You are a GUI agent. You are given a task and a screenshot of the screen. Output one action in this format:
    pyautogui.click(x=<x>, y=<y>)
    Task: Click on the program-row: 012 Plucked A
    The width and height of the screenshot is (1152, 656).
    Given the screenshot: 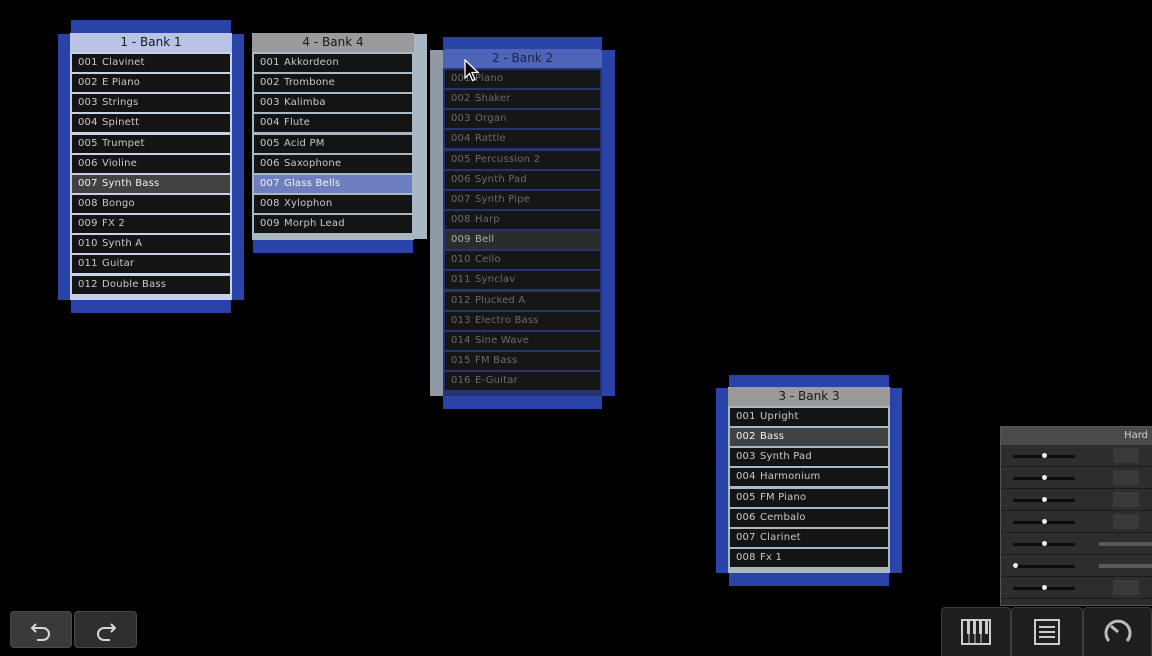 What is the action you would take?
    pyautogui.click(x=522, y=300)
    